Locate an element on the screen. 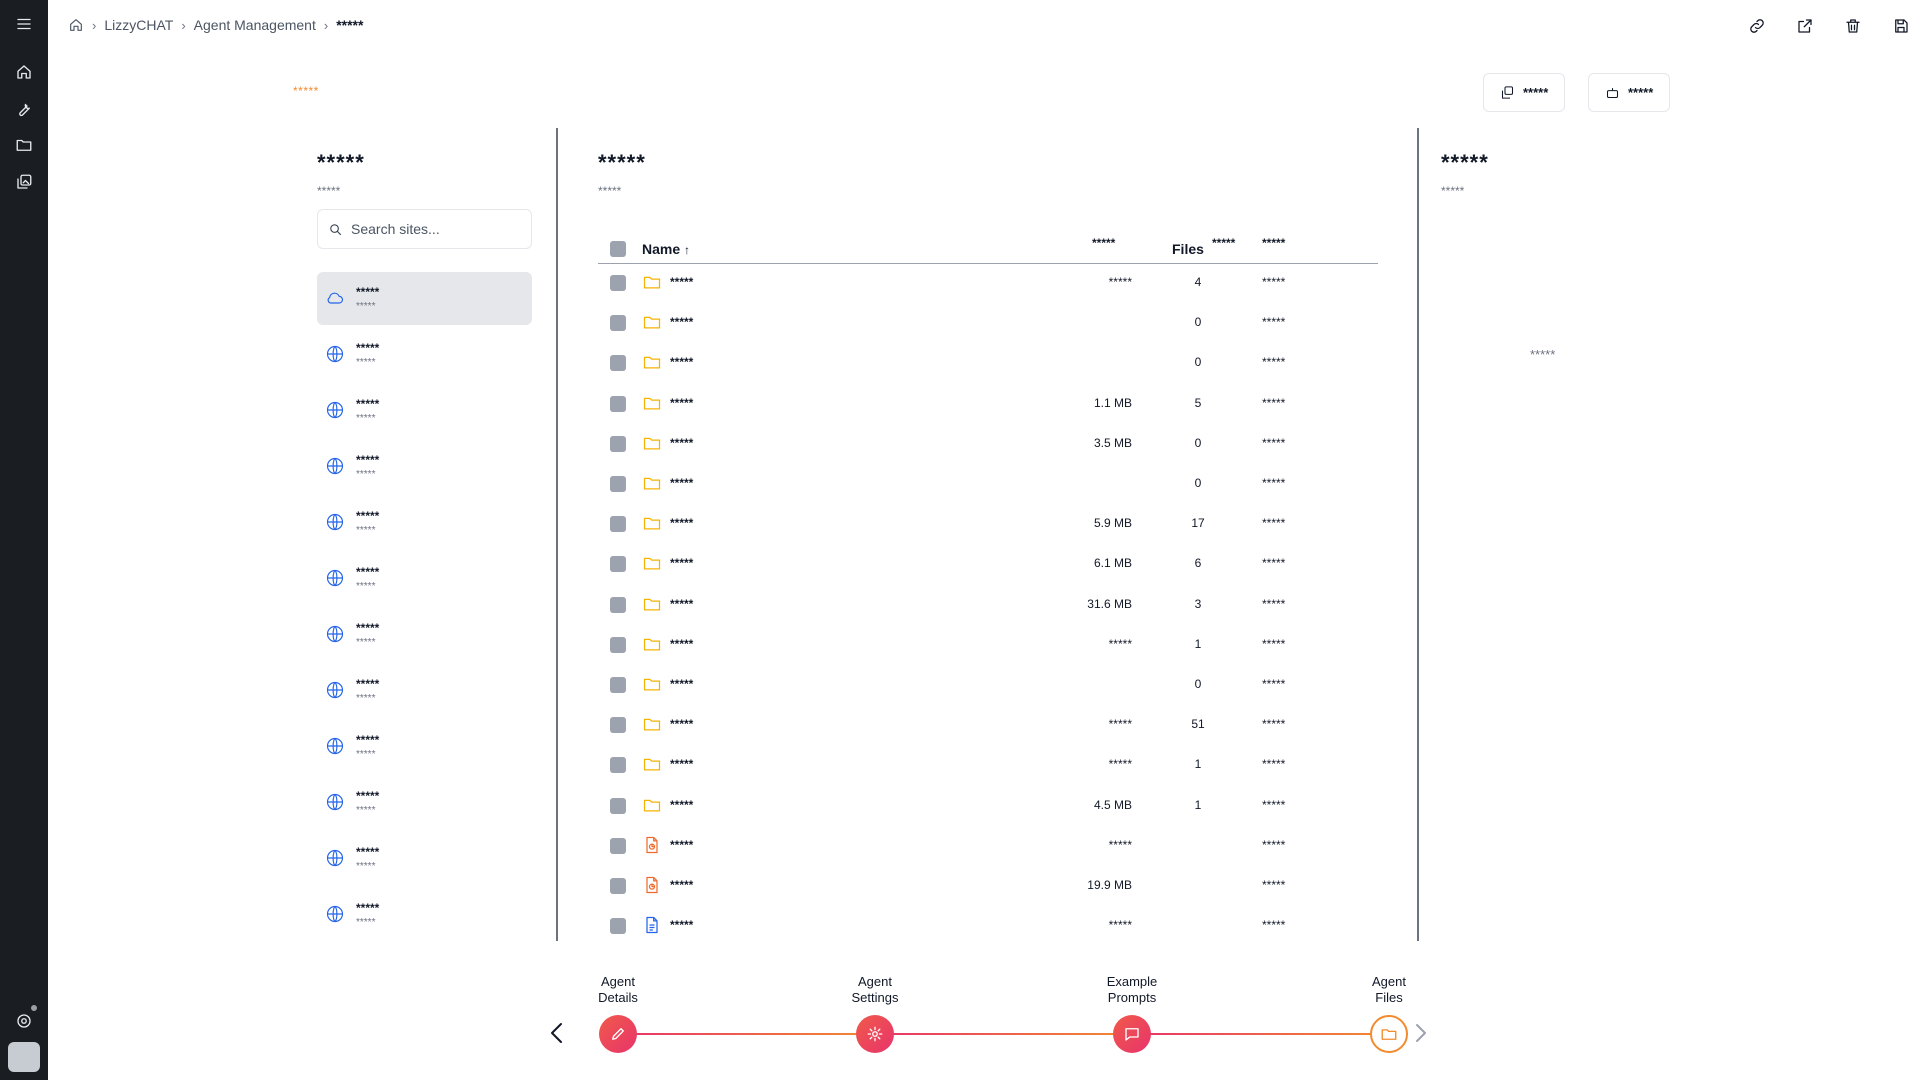  table-row: ***** 31.6 MB 3 ***** is located at coordinates (988, 605).